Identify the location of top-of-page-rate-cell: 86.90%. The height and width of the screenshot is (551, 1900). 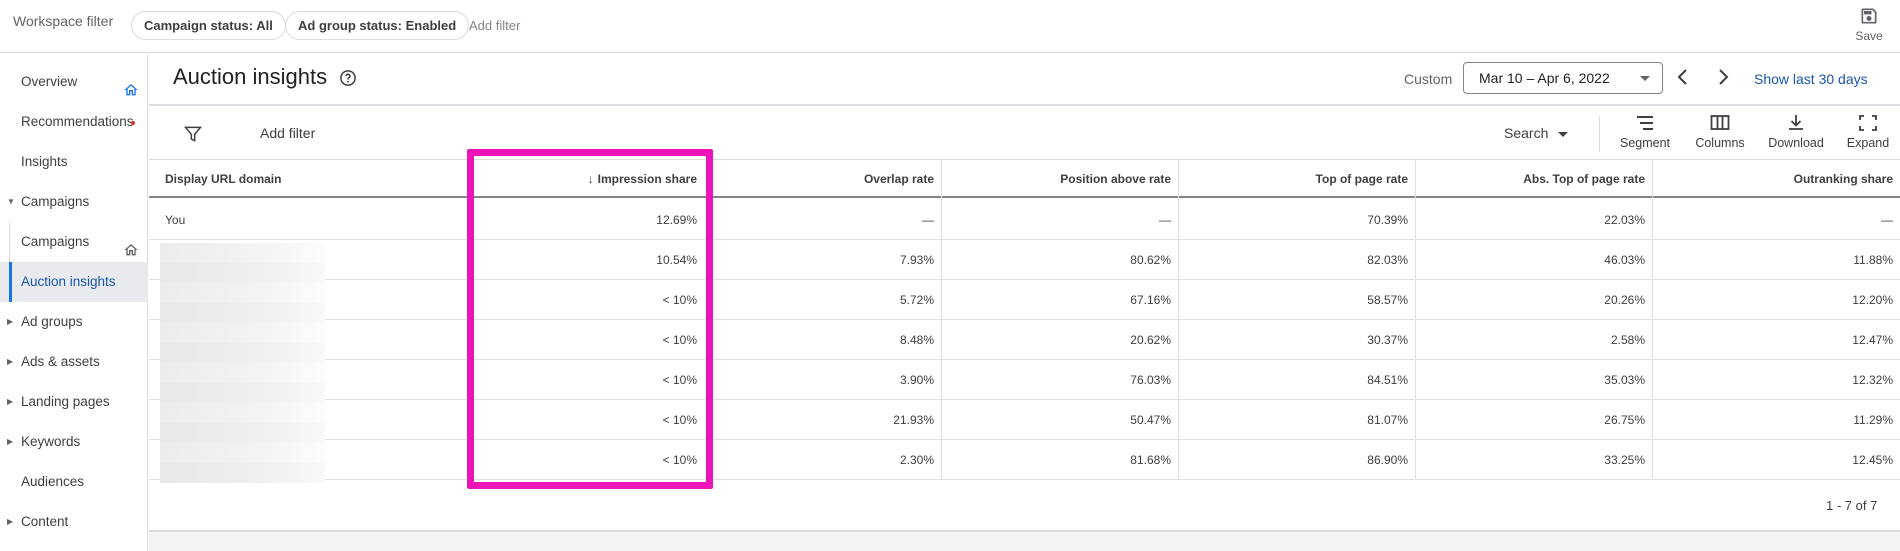
(1387, 460).